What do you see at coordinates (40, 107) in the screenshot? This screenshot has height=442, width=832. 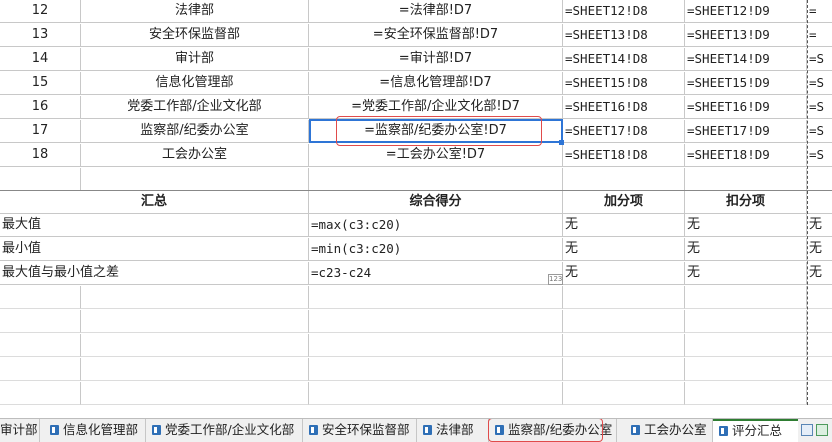 I see `cell-index: 16` at bounding box center [40, 107].